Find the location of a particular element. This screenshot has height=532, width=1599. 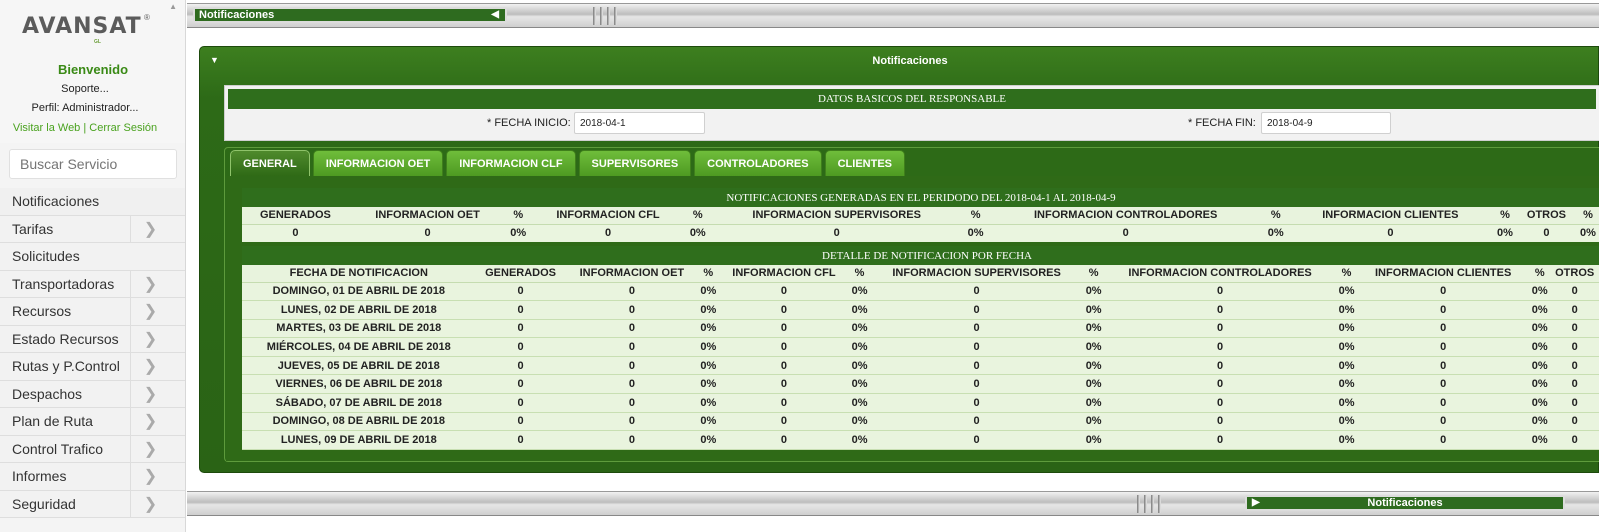

summary-header-cell: INFORMACION CLIENTES is located at coordinates (1390, 216).